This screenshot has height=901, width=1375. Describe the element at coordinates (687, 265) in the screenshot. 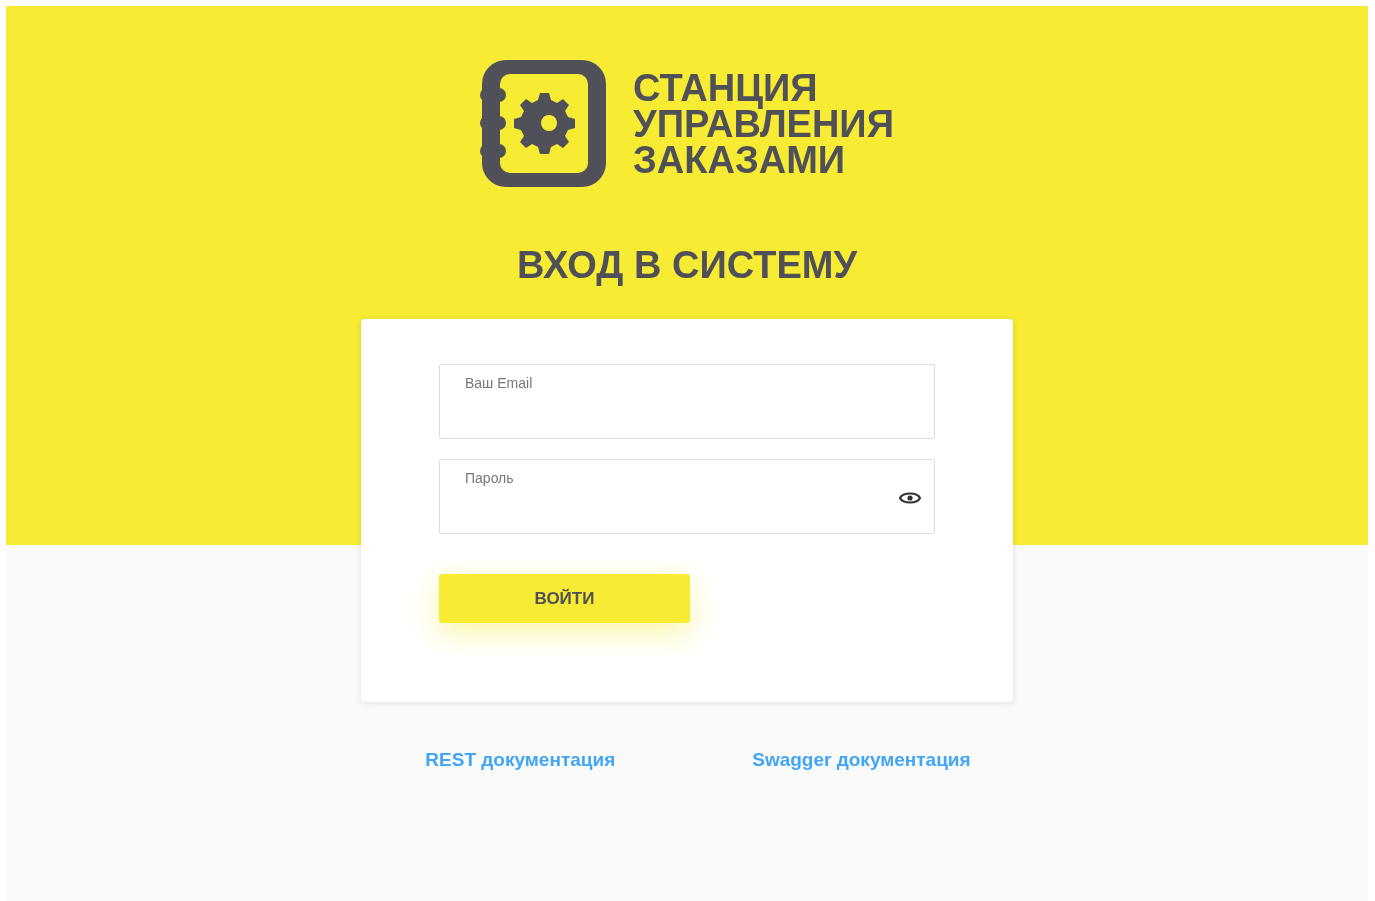

I see `page-heading: ВХОД В СИСТЕМУ` at that location.